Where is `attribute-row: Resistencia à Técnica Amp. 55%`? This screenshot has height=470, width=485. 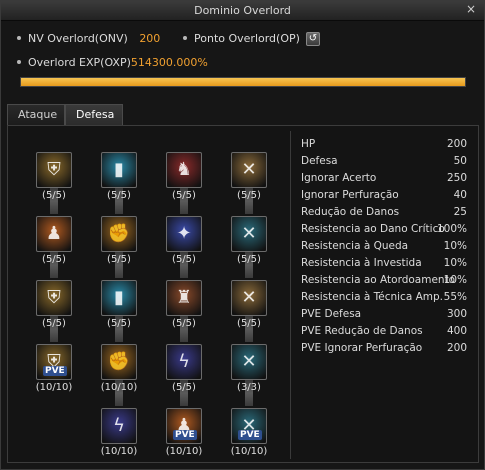 attribute-row: Resistencia à Técnica Amp. 55% is located at coordinates (384, 299).